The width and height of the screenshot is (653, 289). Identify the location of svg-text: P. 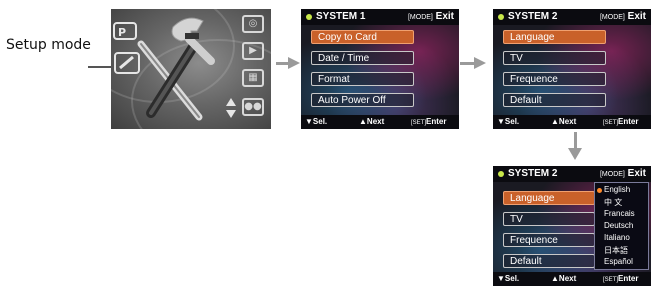
(122, 32).